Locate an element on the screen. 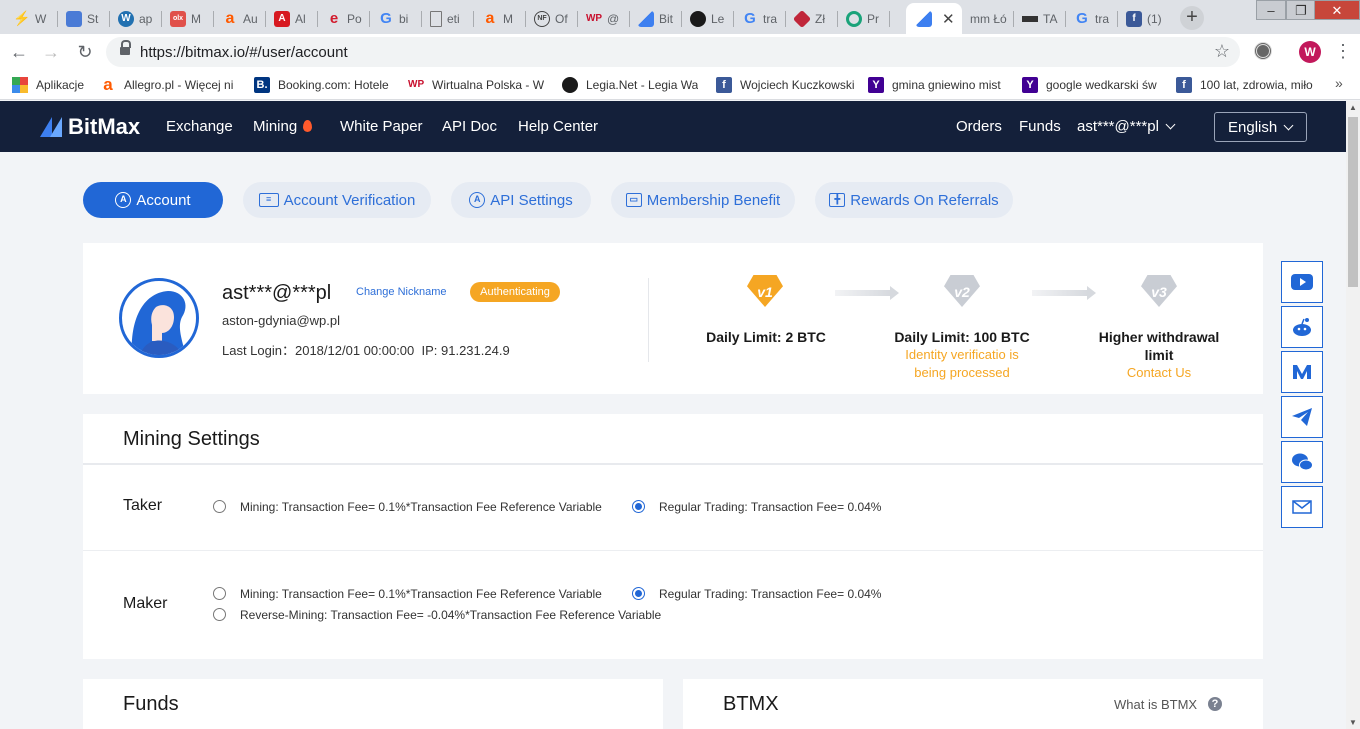 This screenshot has width=1360, height=729. contact-us-link: Contact Us is located at coordinates (1159, 373).